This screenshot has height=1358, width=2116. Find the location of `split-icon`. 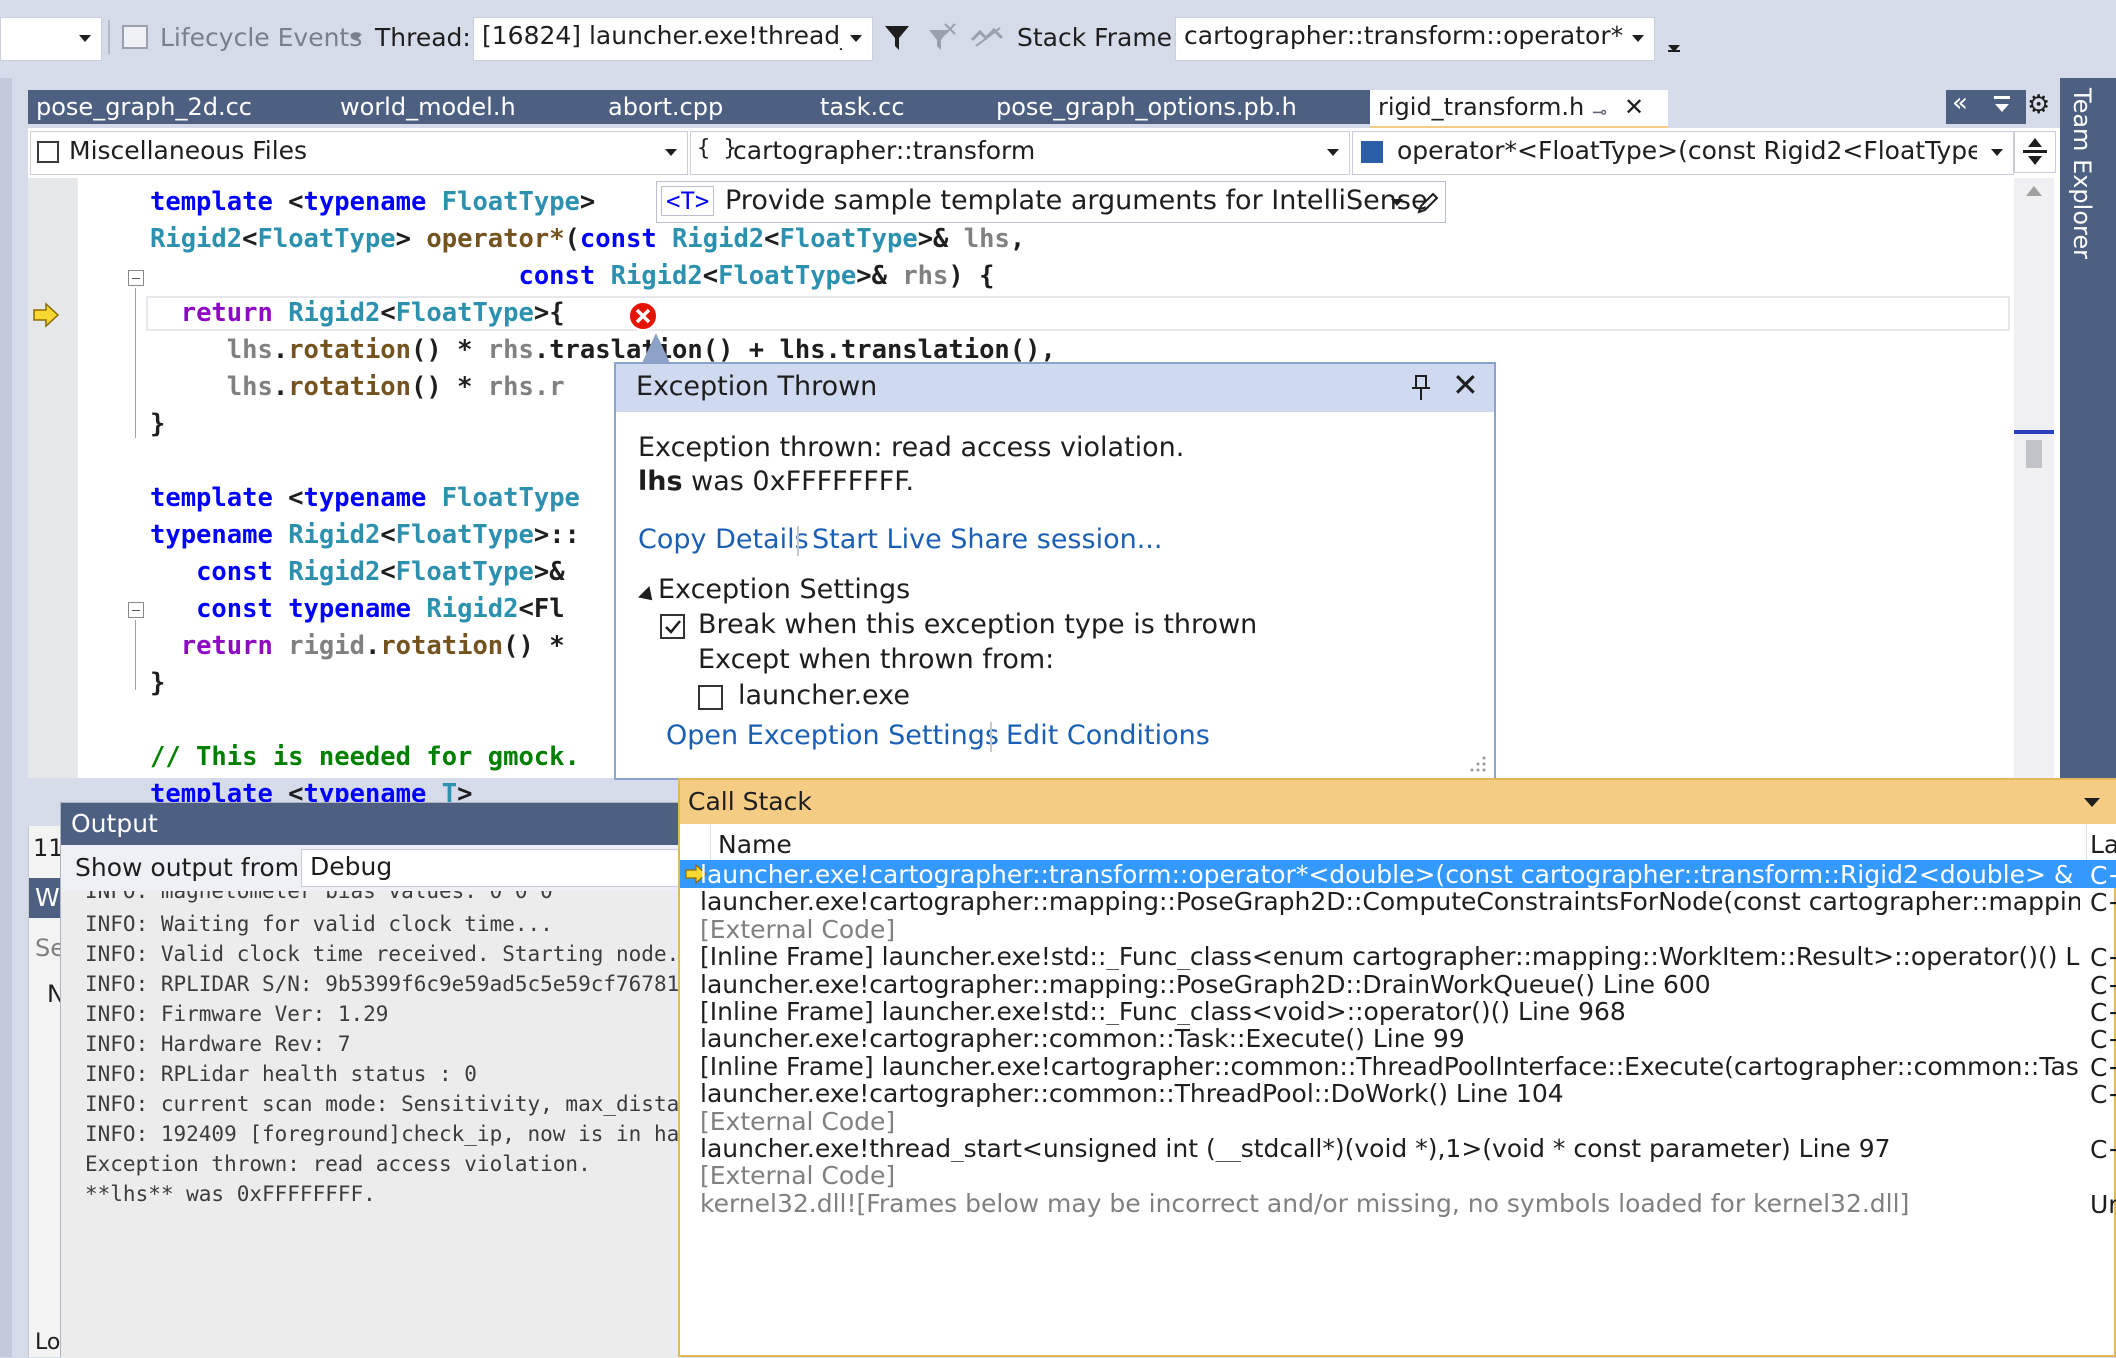

split-icon is located at coordinates (2035, 151).